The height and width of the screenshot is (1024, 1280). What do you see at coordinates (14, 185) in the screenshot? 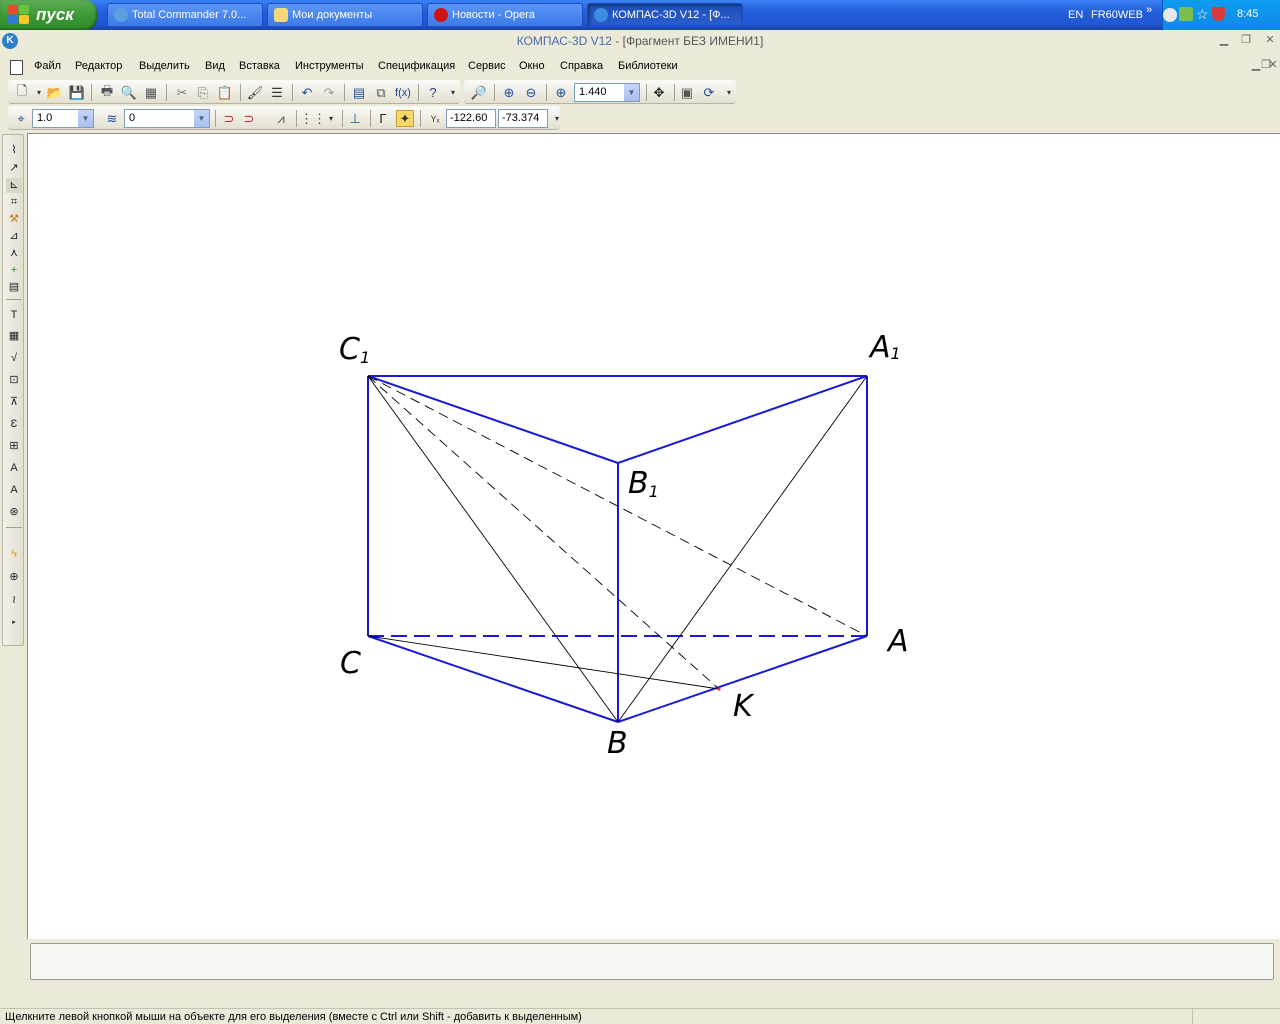
I see `designations-icon: ⊾` at bounding box center [14, 185].